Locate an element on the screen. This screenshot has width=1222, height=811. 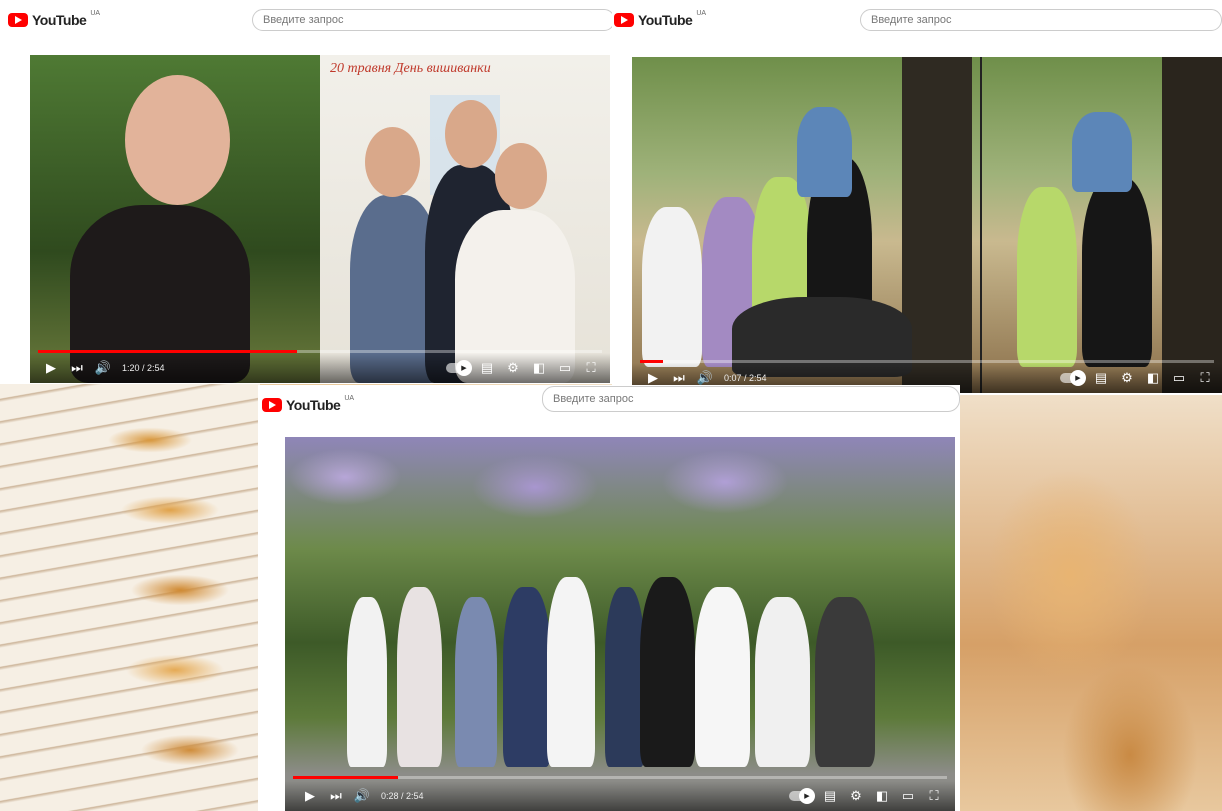
wheat-decoration-left is located at coordinates (130, 595).